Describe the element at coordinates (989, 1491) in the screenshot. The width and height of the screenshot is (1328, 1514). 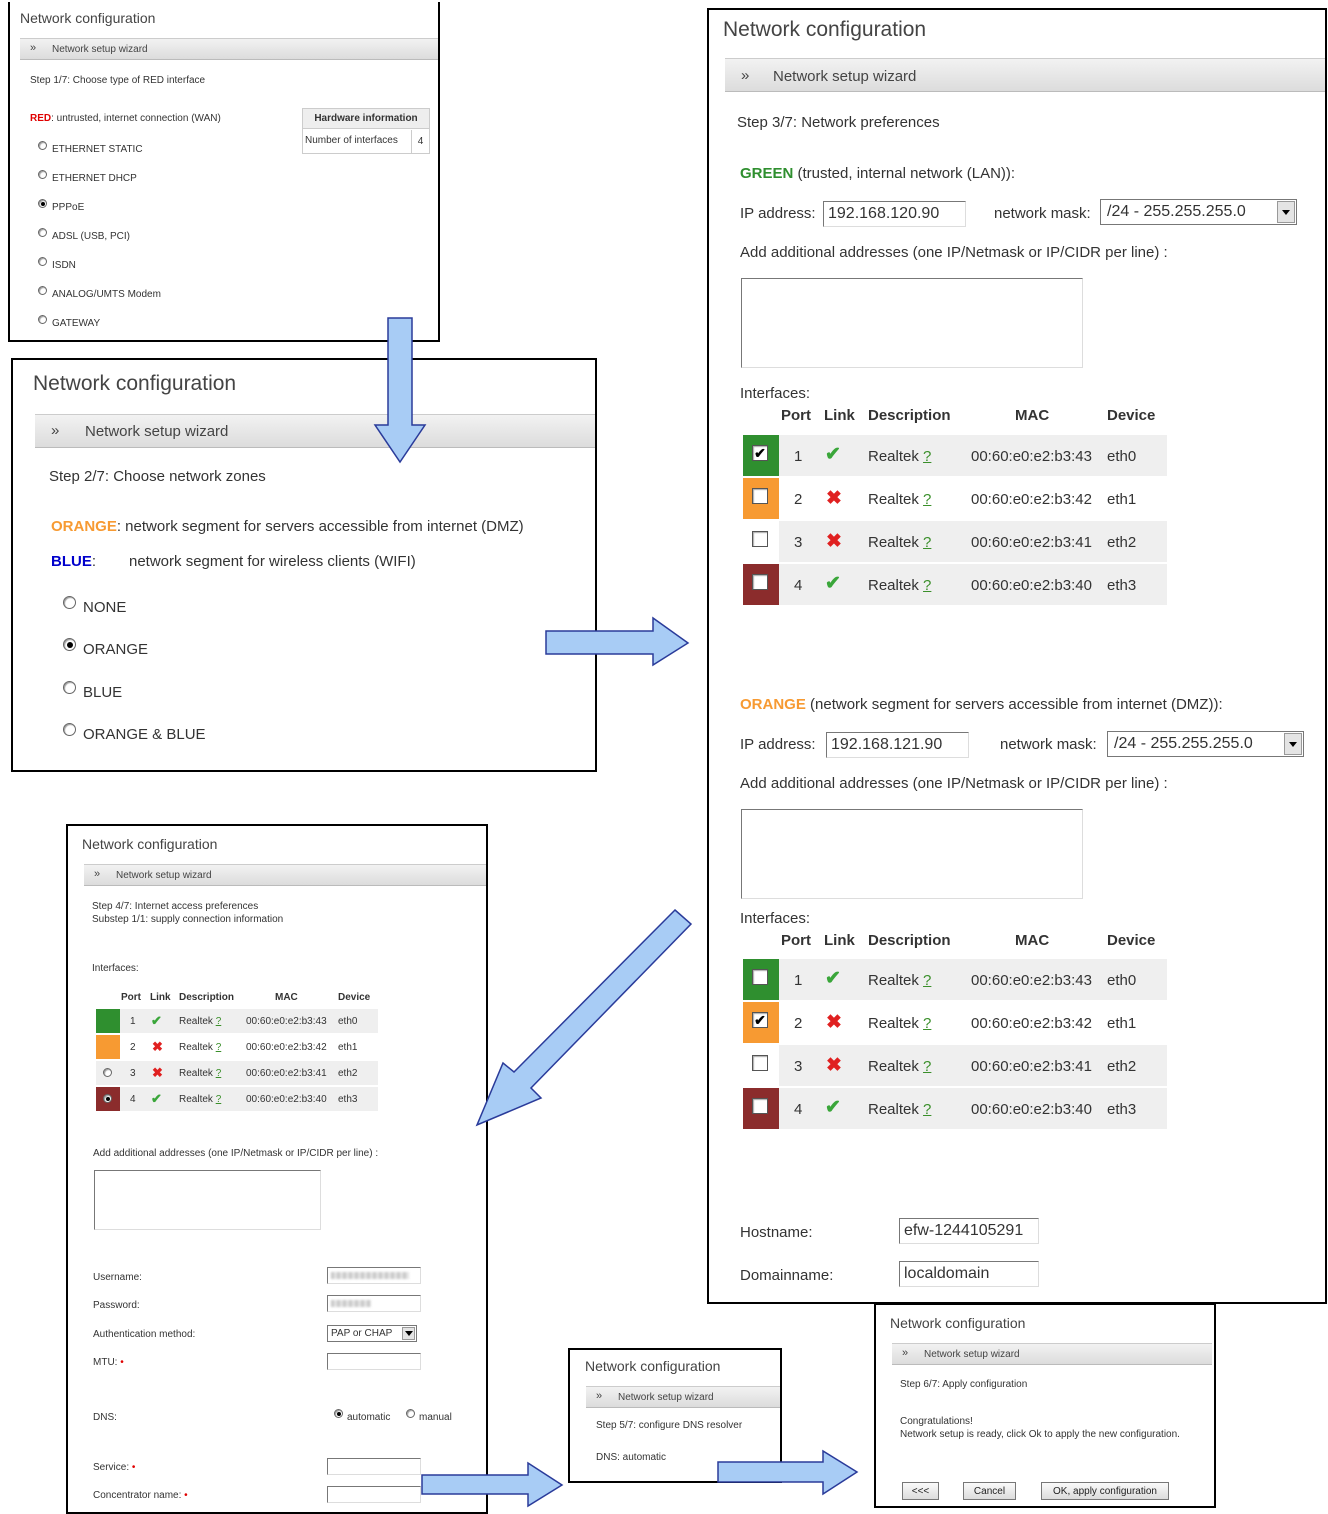
I see `cancel-button: Cancel` at that location.